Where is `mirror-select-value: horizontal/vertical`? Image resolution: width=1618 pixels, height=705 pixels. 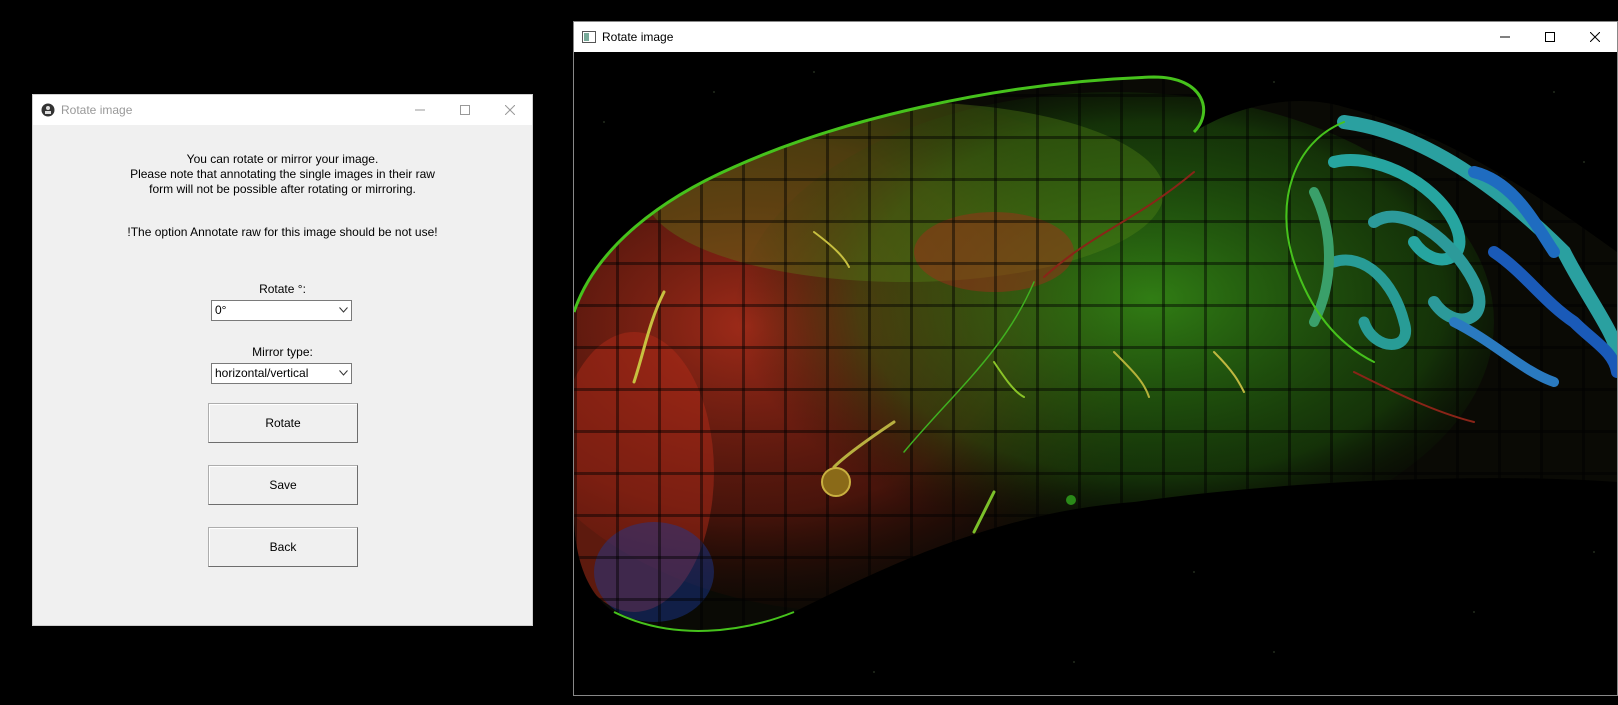 mirror-select-value: horizontal/vertical is located at coordinates (262, 373).